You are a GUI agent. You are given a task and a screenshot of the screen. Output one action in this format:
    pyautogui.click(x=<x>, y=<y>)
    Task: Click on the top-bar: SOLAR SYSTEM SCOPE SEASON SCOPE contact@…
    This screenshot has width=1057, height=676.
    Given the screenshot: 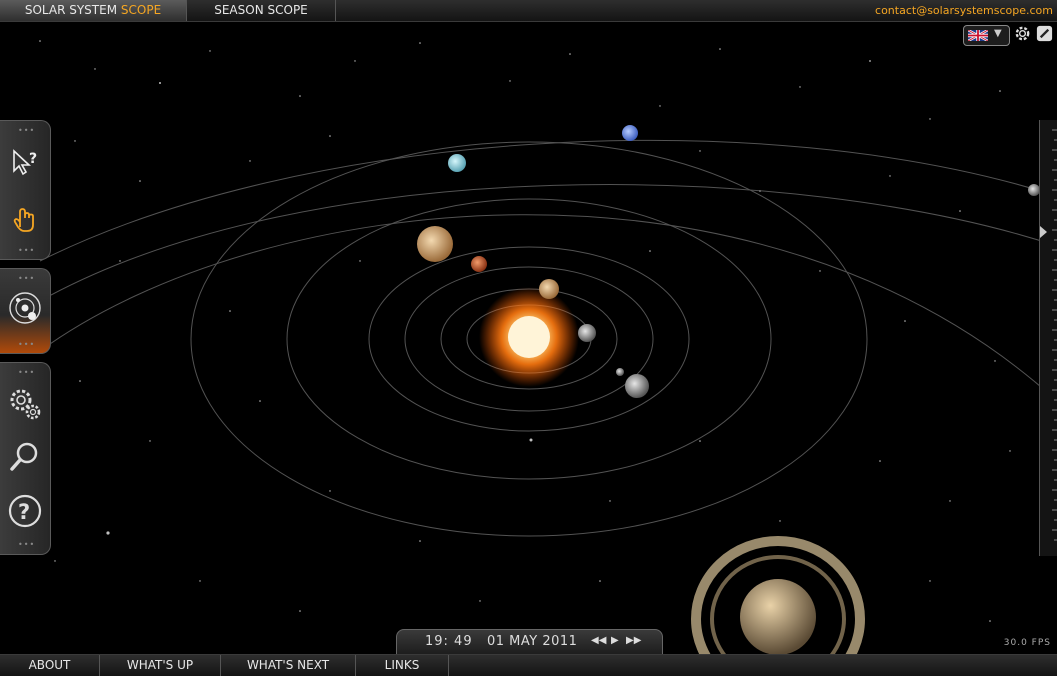 What is the action you would take?
    pyautogui.click(x=528, y=11)
    